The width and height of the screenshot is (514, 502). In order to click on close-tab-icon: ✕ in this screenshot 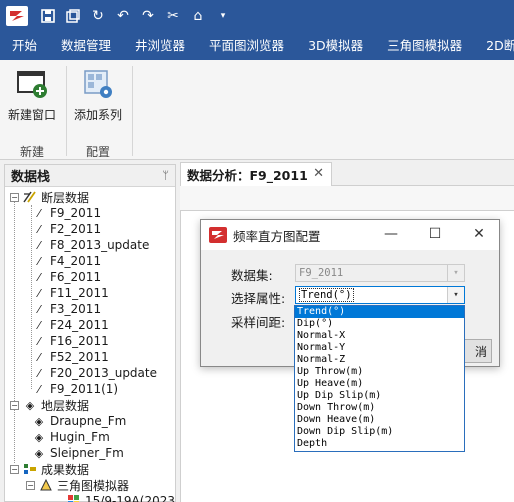, I will do `click(318, 173)`.